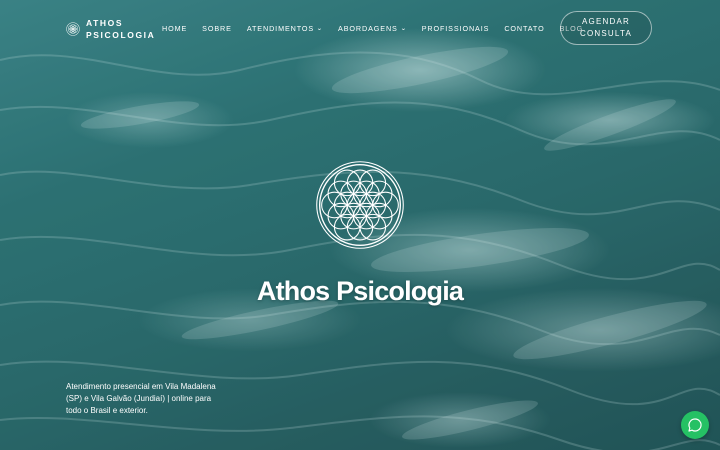 This screenshot has height=450, width=720. Describe the element at coordinates (368, 28) in the screenshot. I see `nav-abordagens-label: ABORDAGENS` at that location.